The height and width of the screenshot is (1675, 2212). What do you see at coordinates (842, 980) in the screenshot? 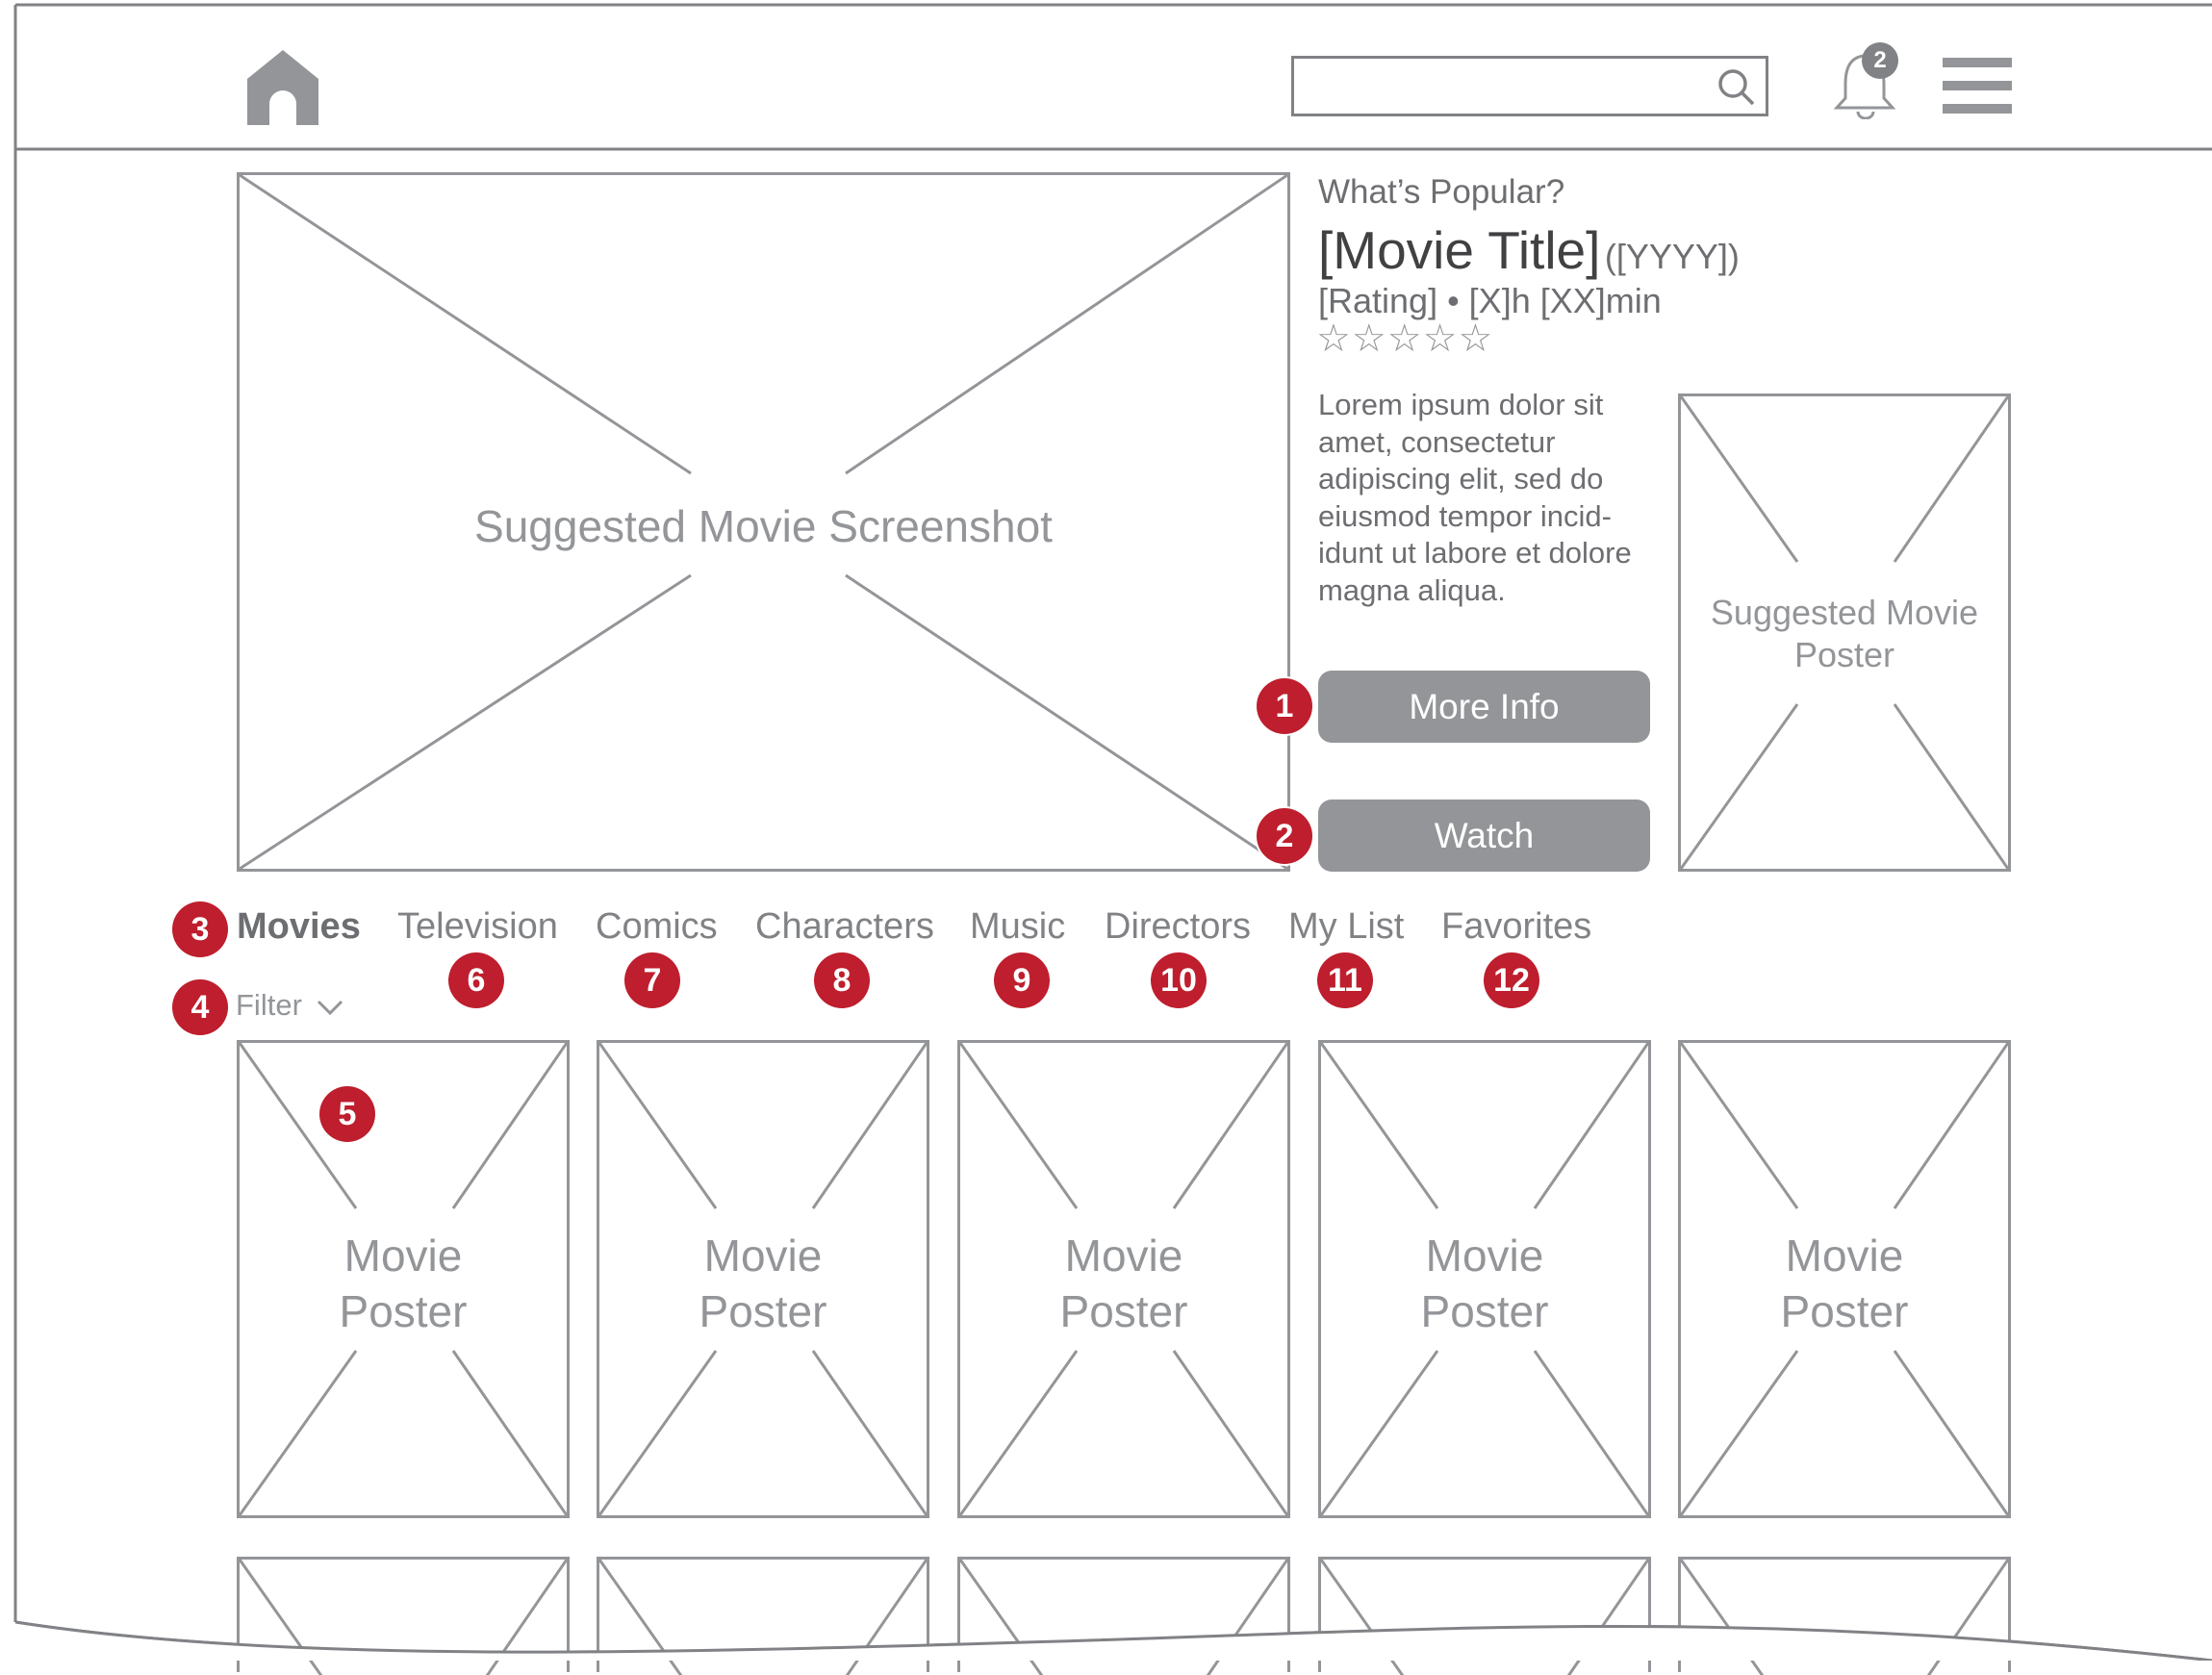
I see `annotation-marker-8: 8` at bounding box center [842, 980].